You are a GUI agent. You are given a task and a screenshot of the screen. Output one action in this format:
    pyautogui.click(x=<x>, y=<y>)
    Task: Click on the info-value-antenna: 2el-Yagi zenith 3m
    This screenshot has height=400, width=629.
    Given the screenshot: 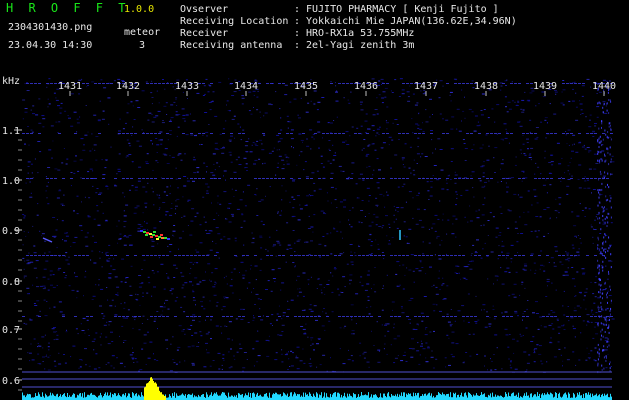 What is the action you would take?
    pyautogui.click(x=360, y=45)
    